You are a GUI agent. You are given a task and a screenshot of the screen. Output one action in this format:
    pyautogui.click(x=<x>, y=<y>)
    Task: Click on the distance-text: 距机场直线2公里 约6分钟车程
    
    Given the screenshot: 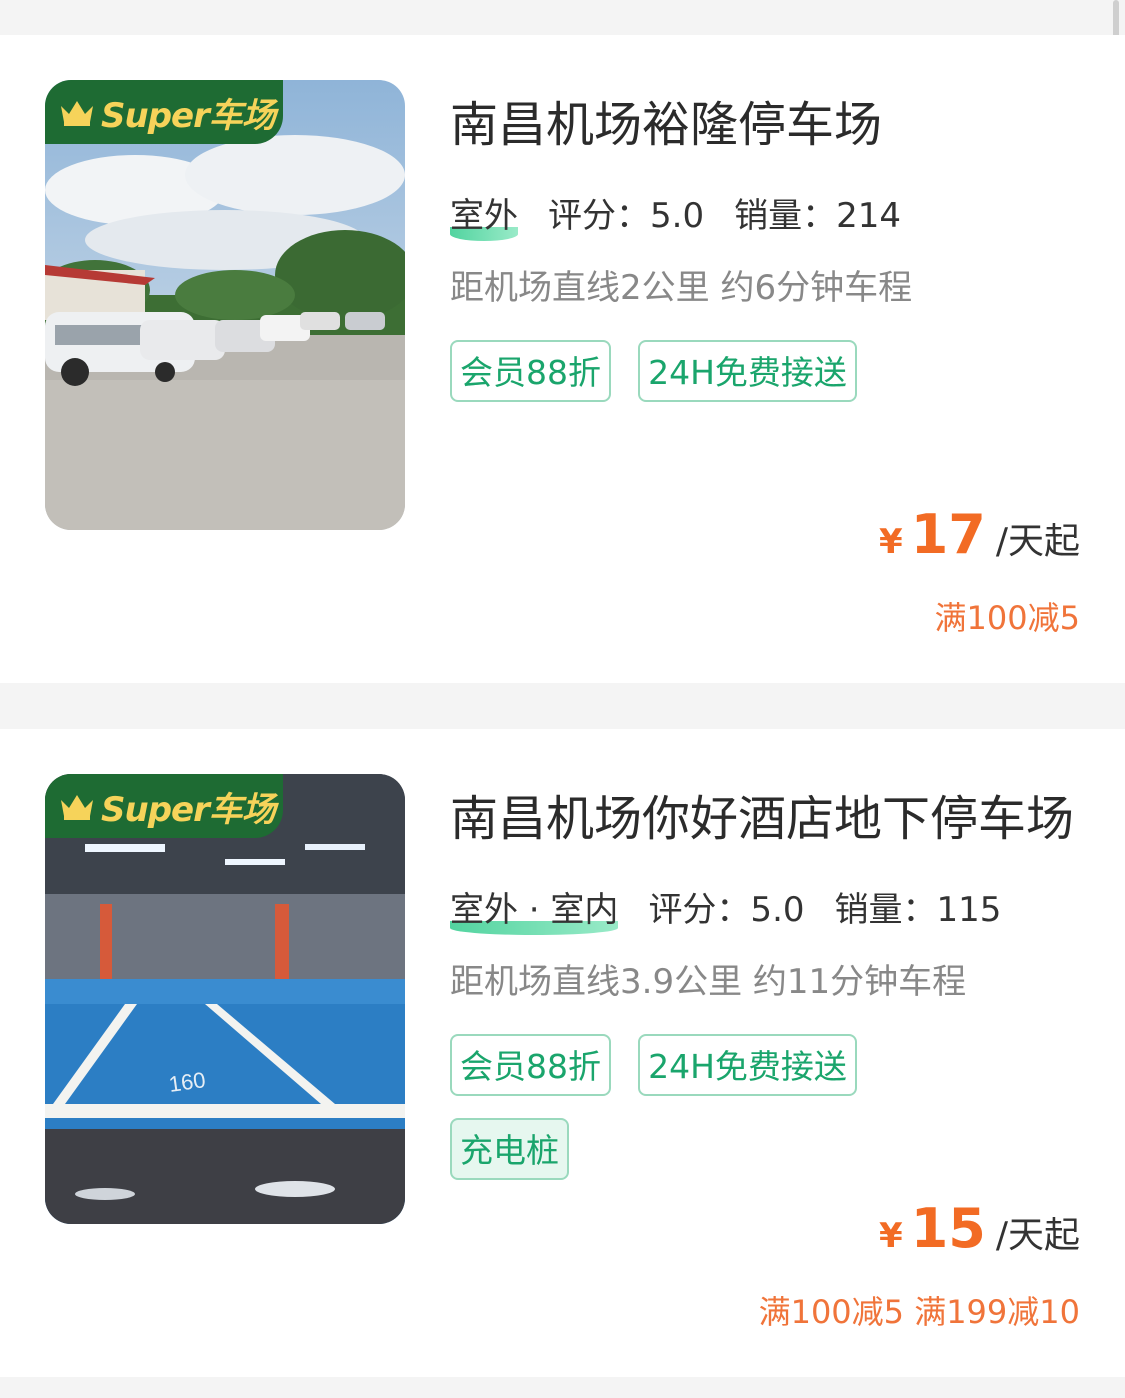 What is the action you would take?
    pyautogui.click(x=681, y=288)
    